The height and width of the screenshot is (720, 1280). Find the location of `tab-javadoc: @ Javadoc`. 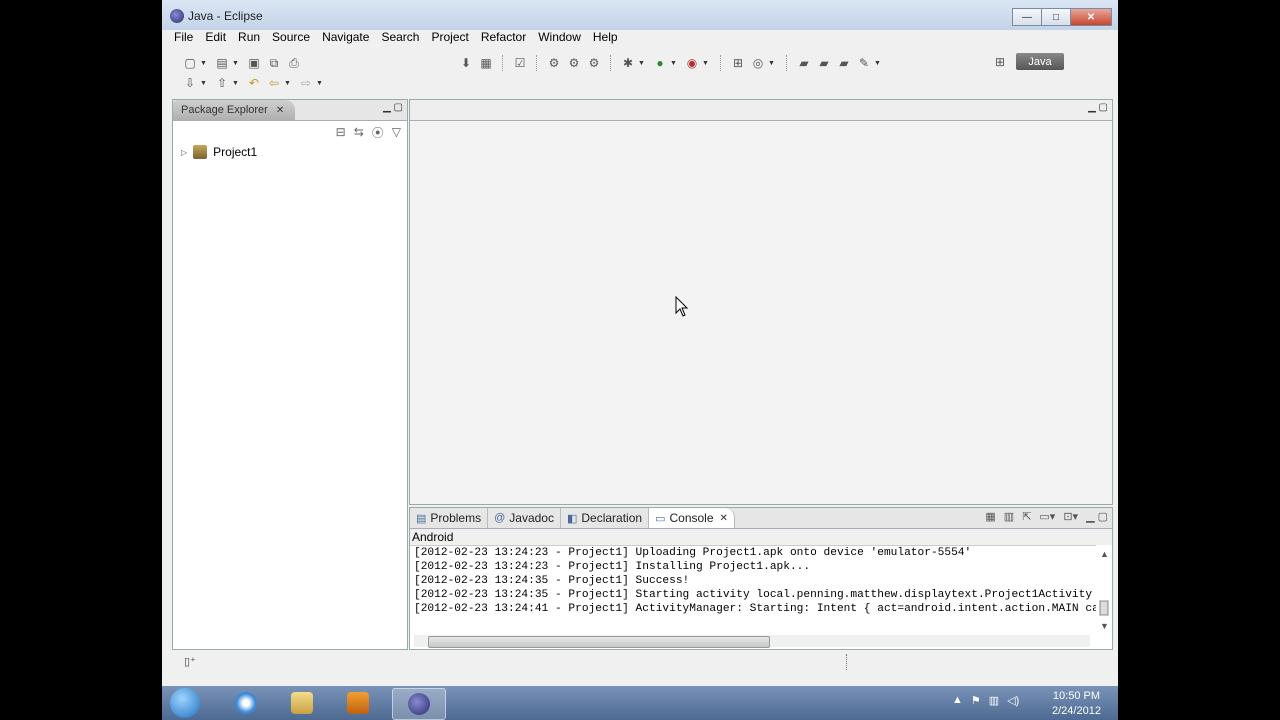

tab-javadoc: @ Javadoc is located at coordinates (524, 518).